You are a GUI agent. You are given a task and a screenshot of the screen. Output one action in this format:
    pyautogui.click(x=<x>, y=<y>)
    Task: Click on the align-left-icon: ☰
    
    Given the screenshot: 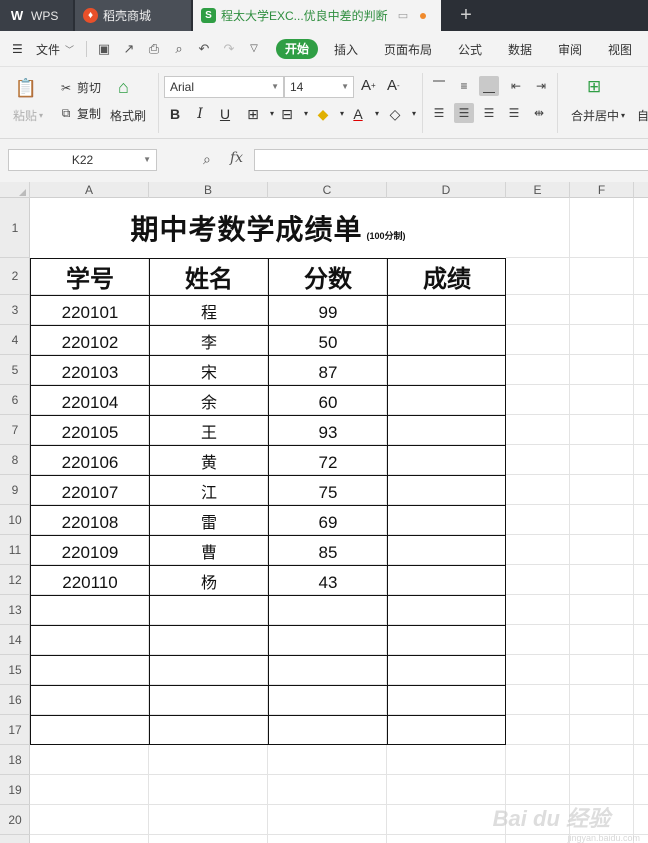 What is the action you would take?
    pyautogui.click(x=439, y=113)
    